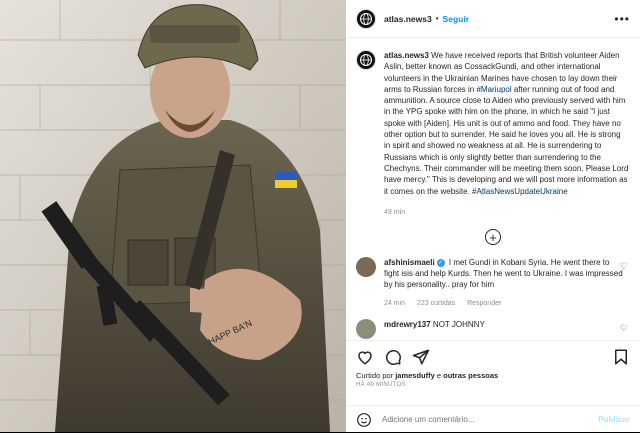  I want to click on comment-input, so click(490, 419).